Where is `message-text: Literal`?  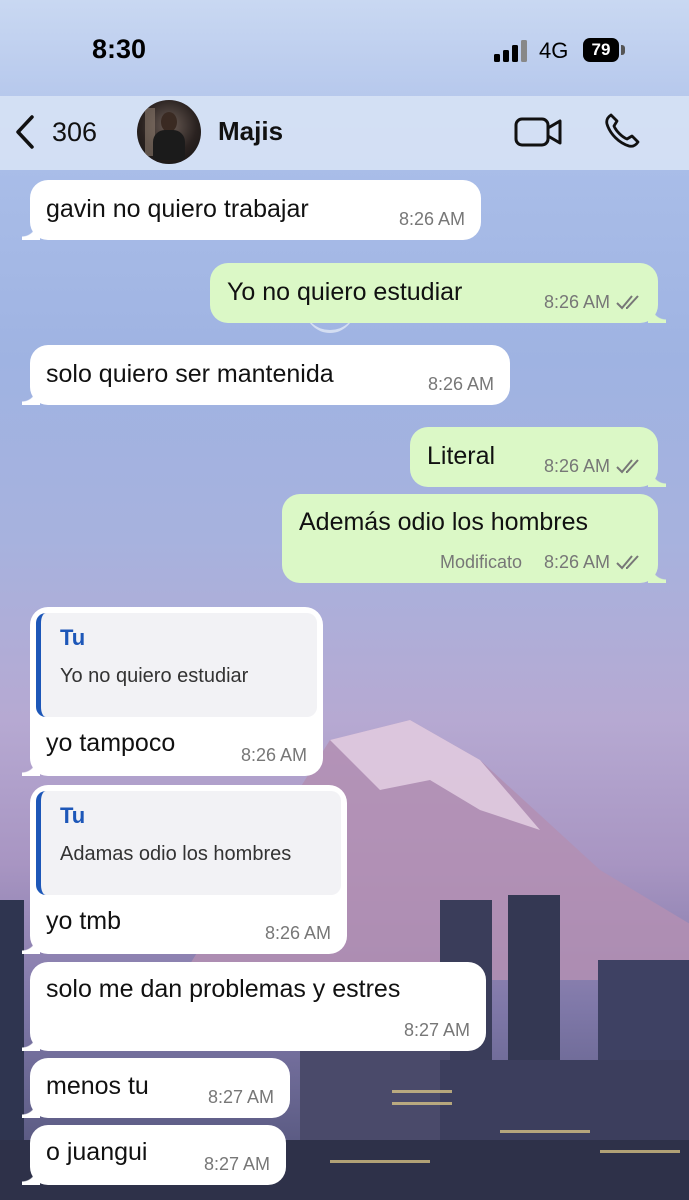
message-text: Literal is located at coordinates (461, 456).